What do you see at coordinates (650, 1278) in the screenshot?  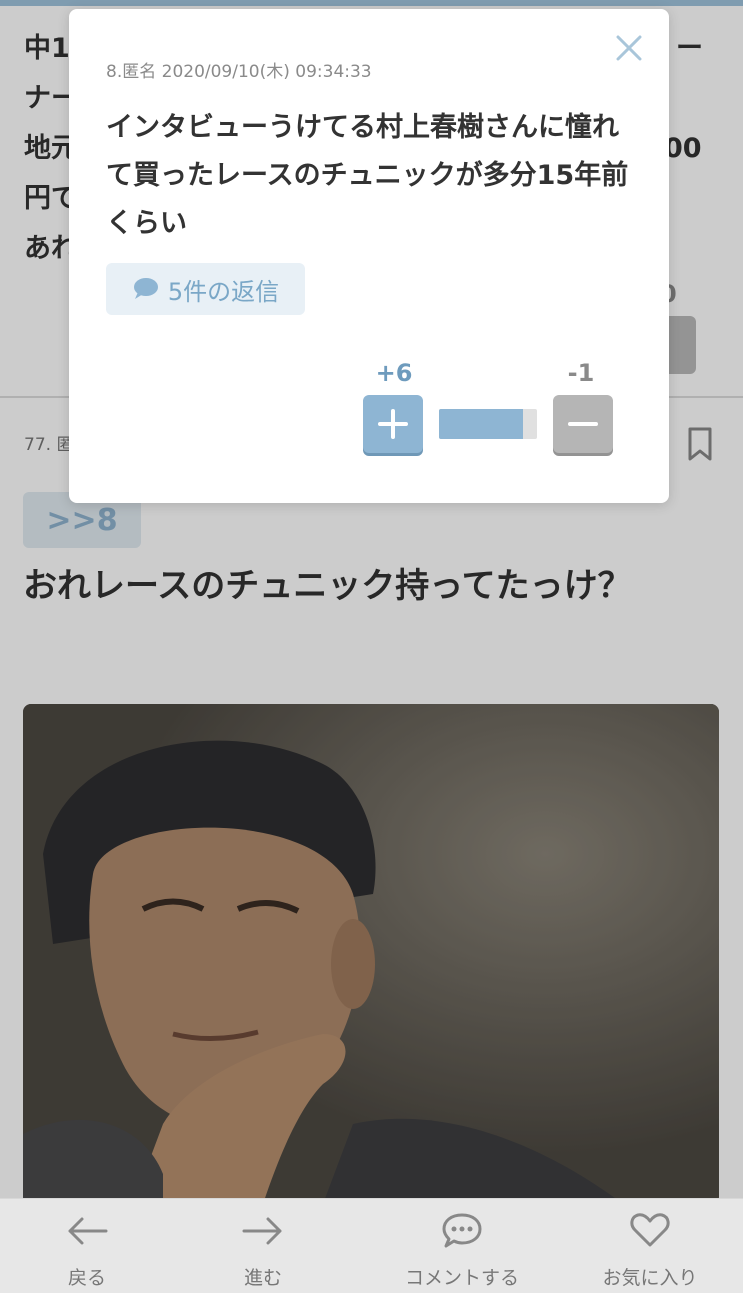 I see `favorite-label: お気に入り` at bounding box center [650, 1278].